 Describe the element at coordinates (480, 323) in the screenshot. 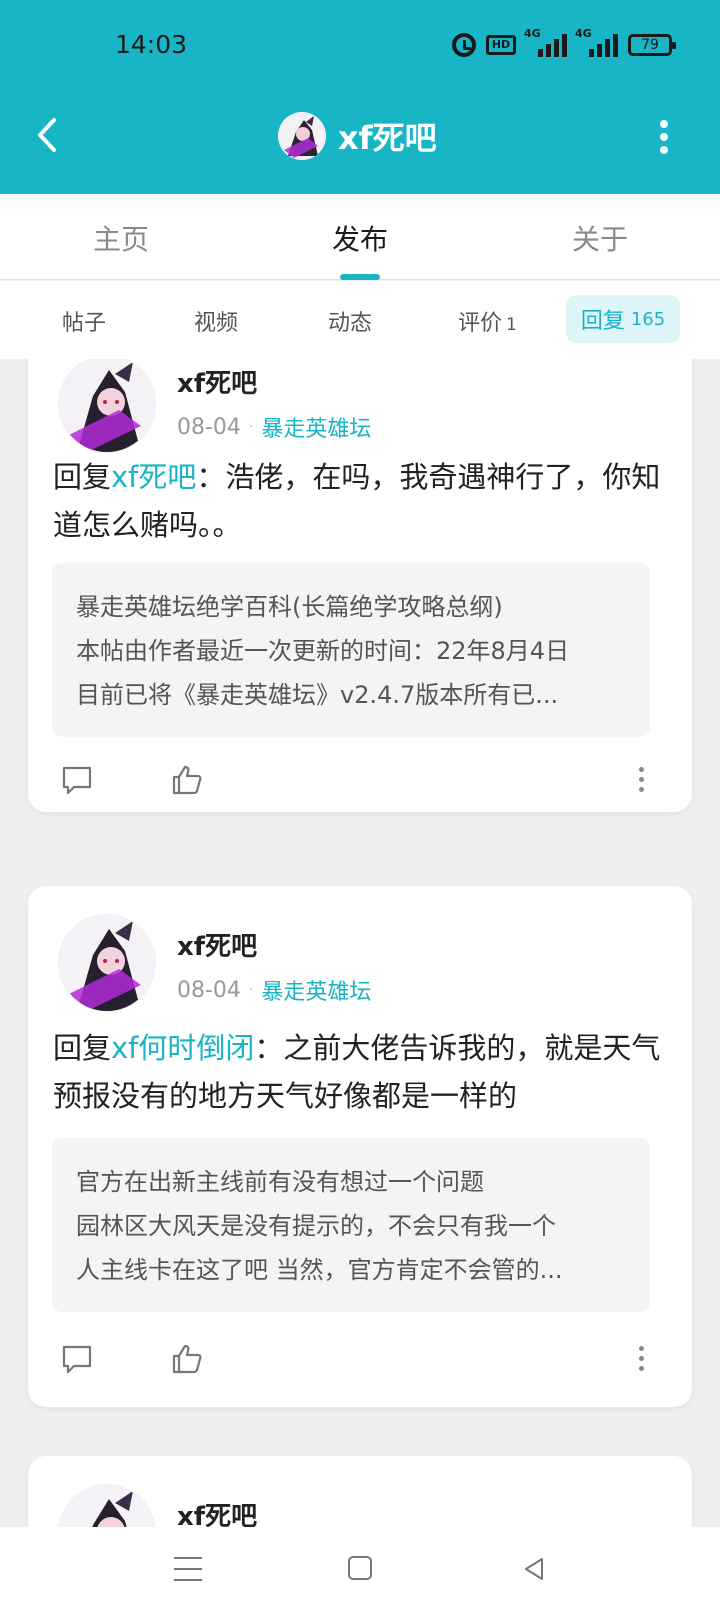

I see `subtab-reviews-label: 评价` at that location.